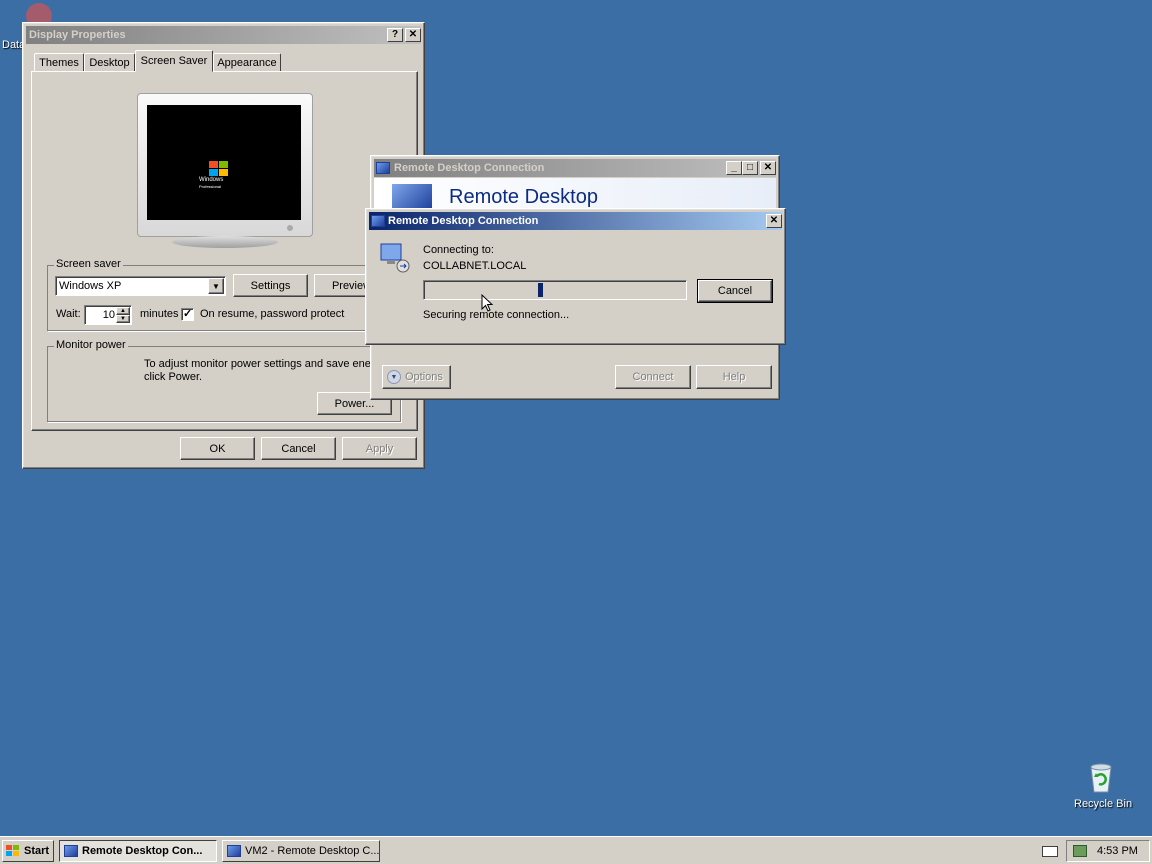 The image size is (1152, 864). Describe the element at coordinates (1050, 851) in the screenshot. I see `keyboard-icon` at that location.